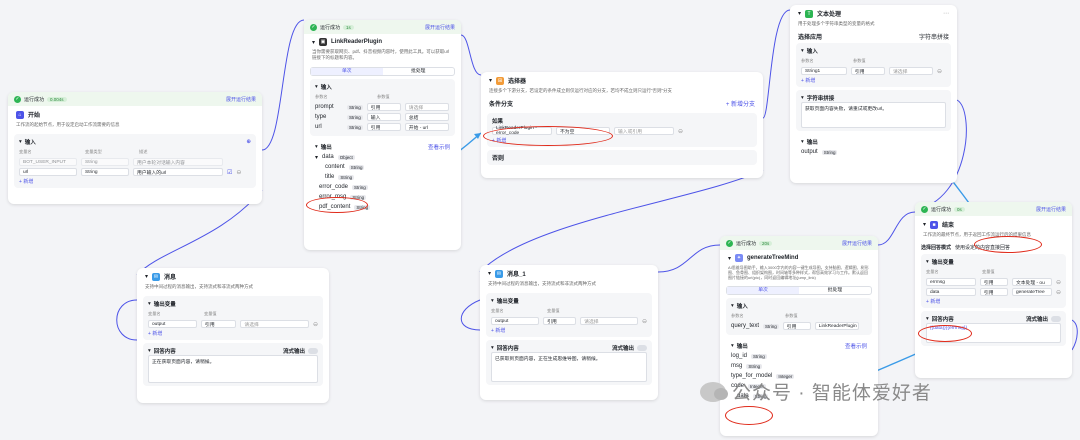  What do you see at coordinates (500, 80) in the screenshot?
I see `selector-icon: ⊞` at bounding box center [500, 80].